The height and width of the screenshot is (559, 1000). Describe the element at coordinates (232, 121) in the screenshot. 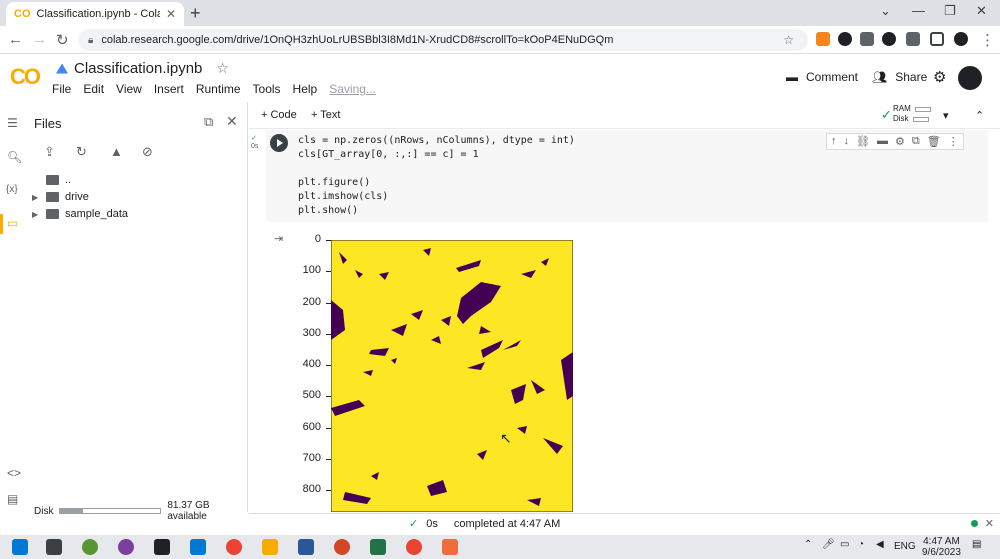

I see `close-panel-icon: ✕` at that location.